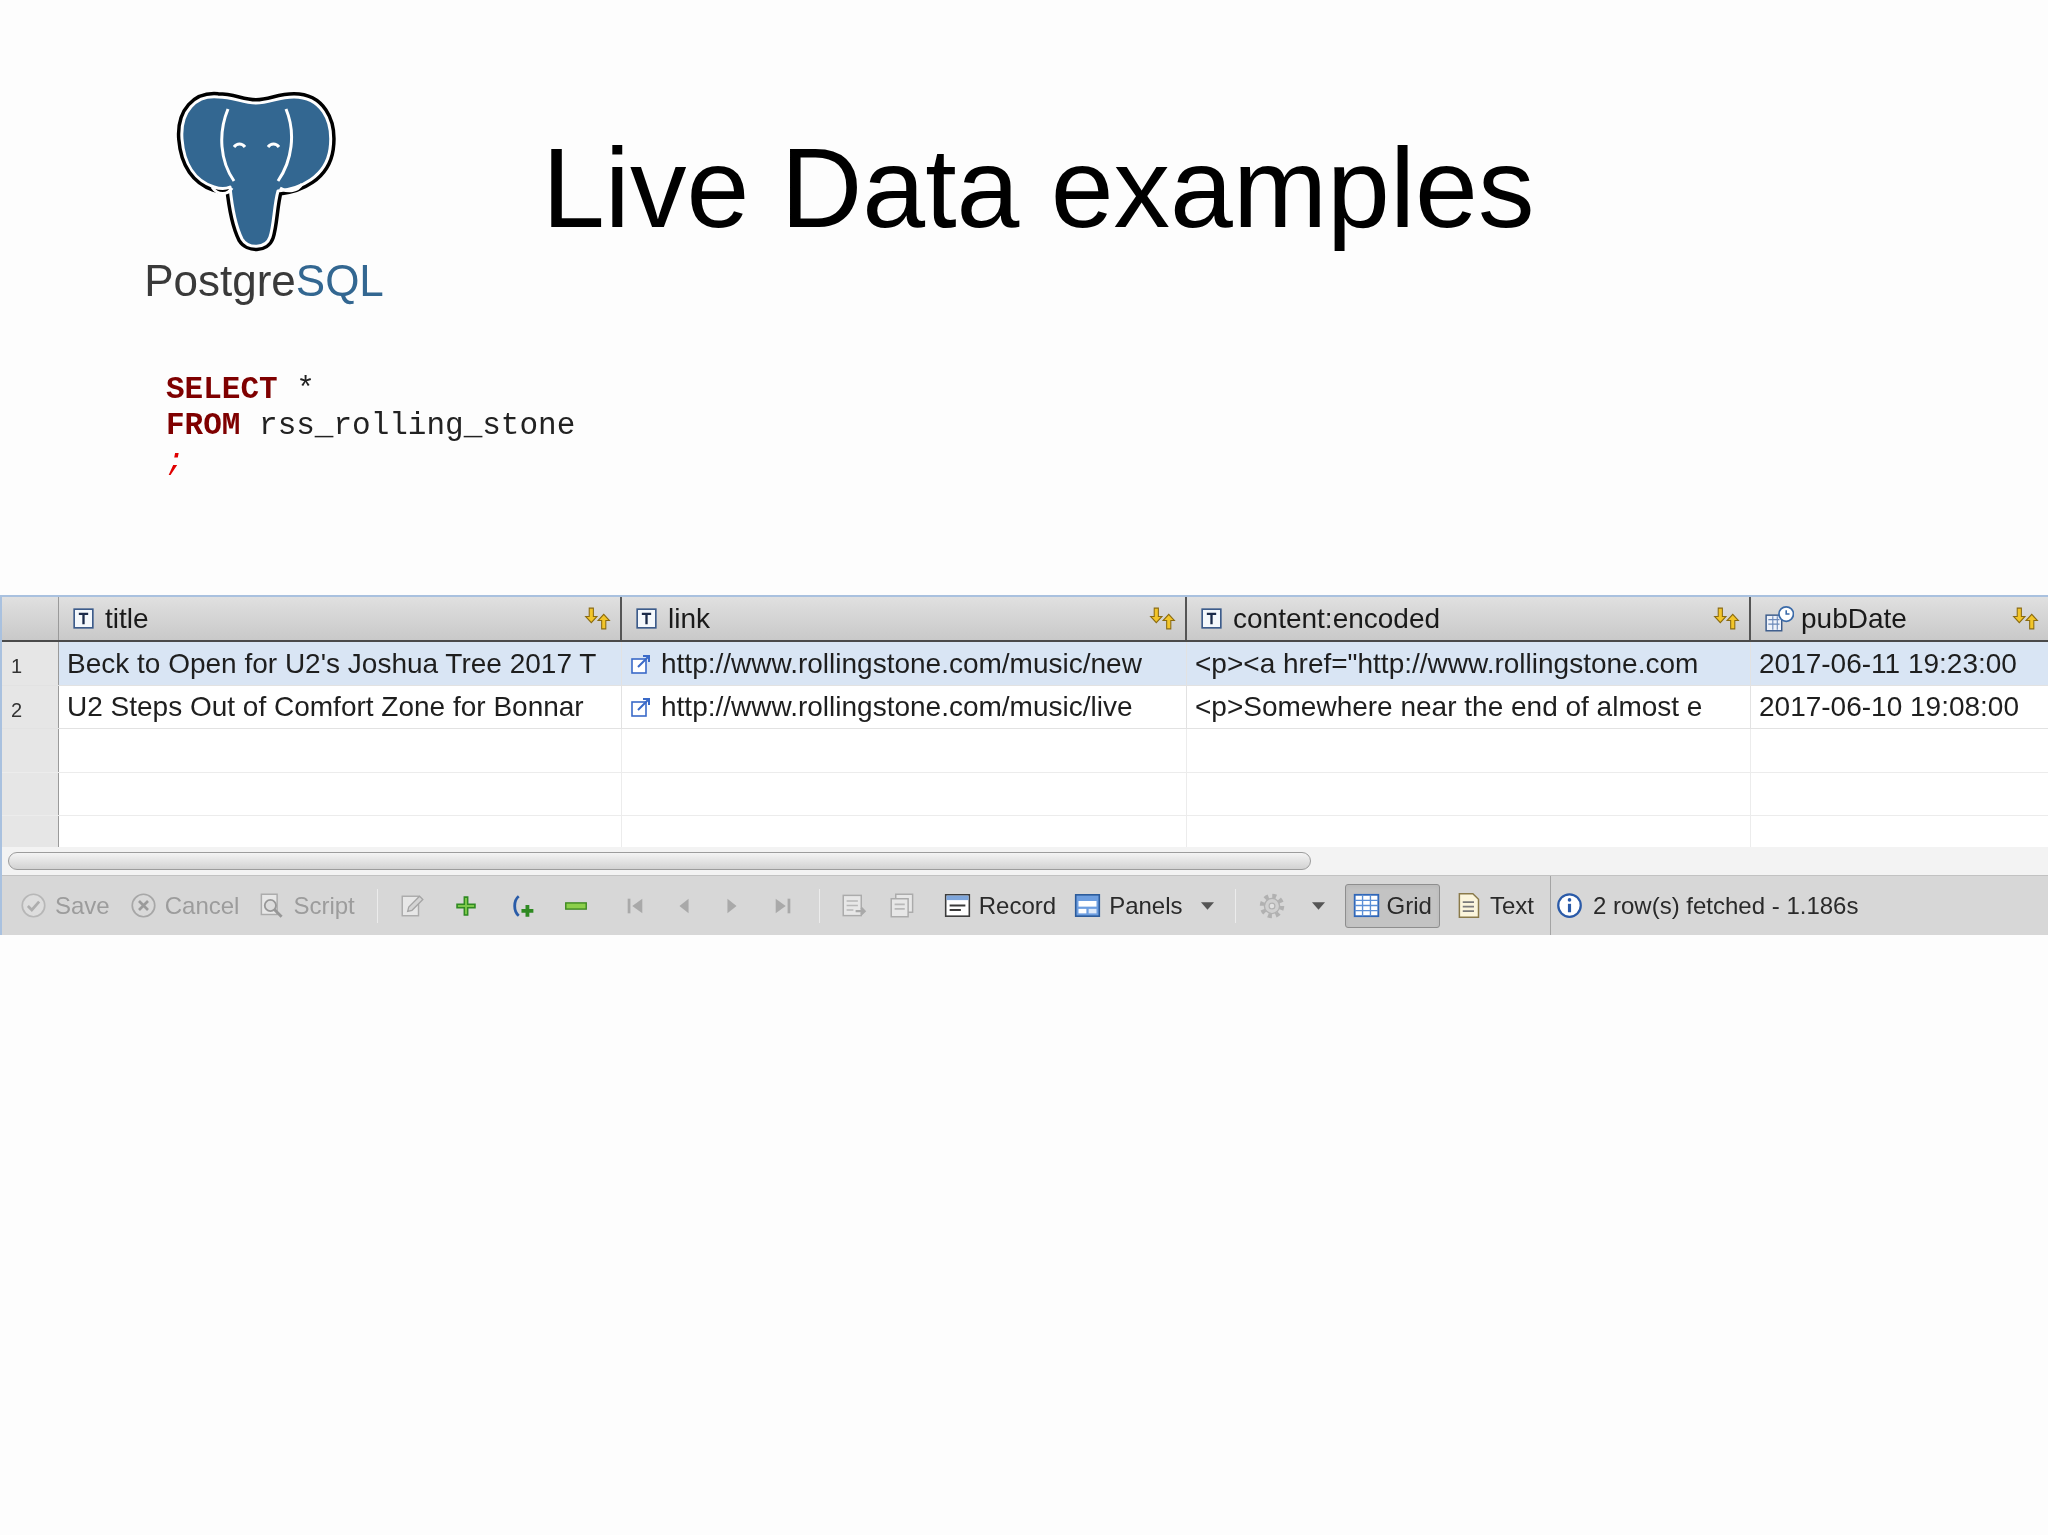  Describe the element at coordinates (904, 618) in the screenshot. I see `column-header: link` at that location.